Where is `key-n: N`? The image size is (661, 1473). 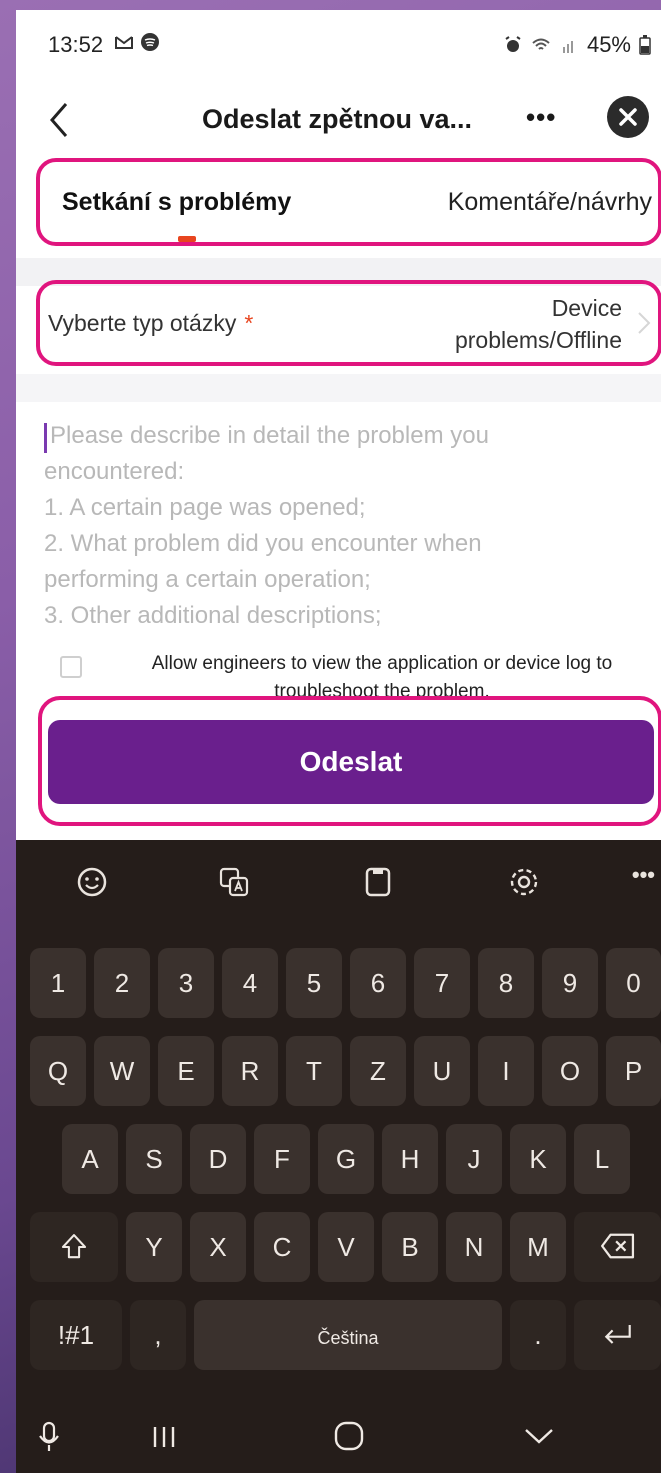
key-n: N is located at coordinates (474, 1247).